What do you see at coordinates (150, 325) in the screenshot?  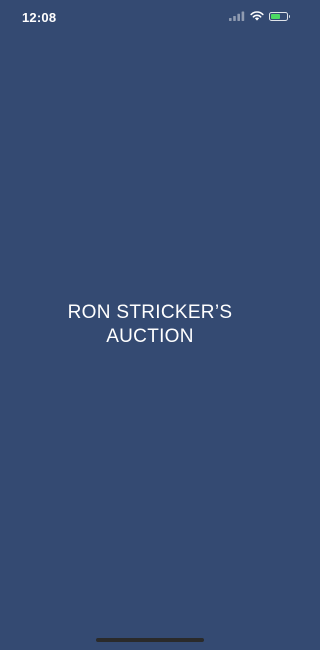 I see `splash-title: RON STRICKER’S AUCTION` at bounding box center [150, 325].